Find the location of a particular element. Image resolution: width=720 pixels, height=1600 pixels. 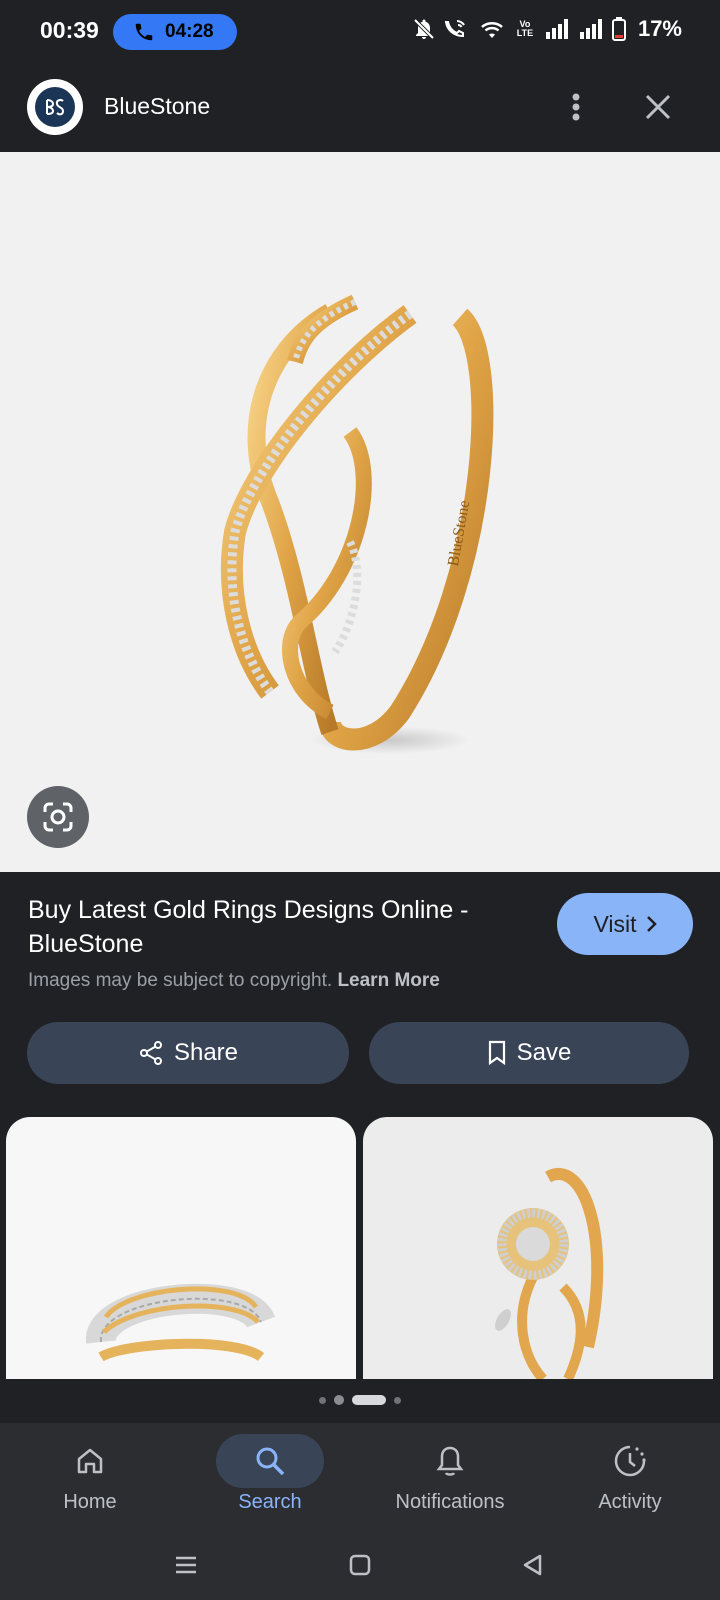

ongoing-call-chip: 04:28 is located at coordinates (175, 32).